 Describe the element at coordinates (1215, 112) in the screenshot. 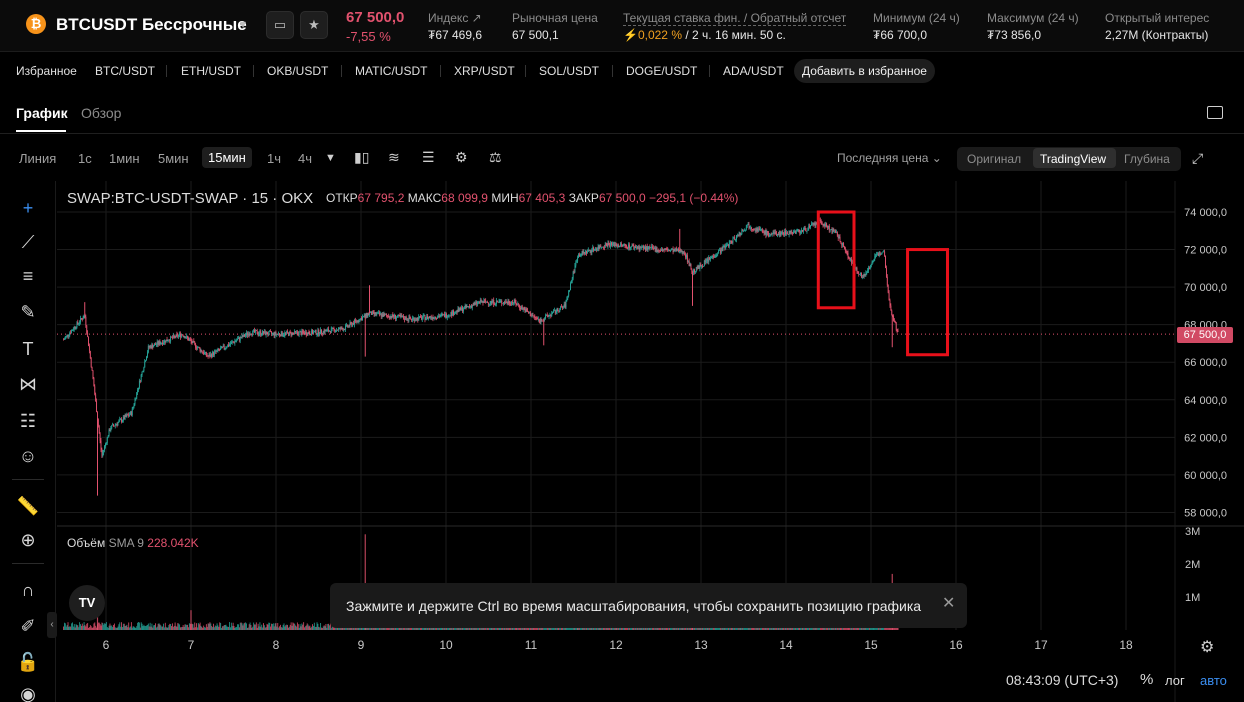

I see `window-toggle-icon` at that location.